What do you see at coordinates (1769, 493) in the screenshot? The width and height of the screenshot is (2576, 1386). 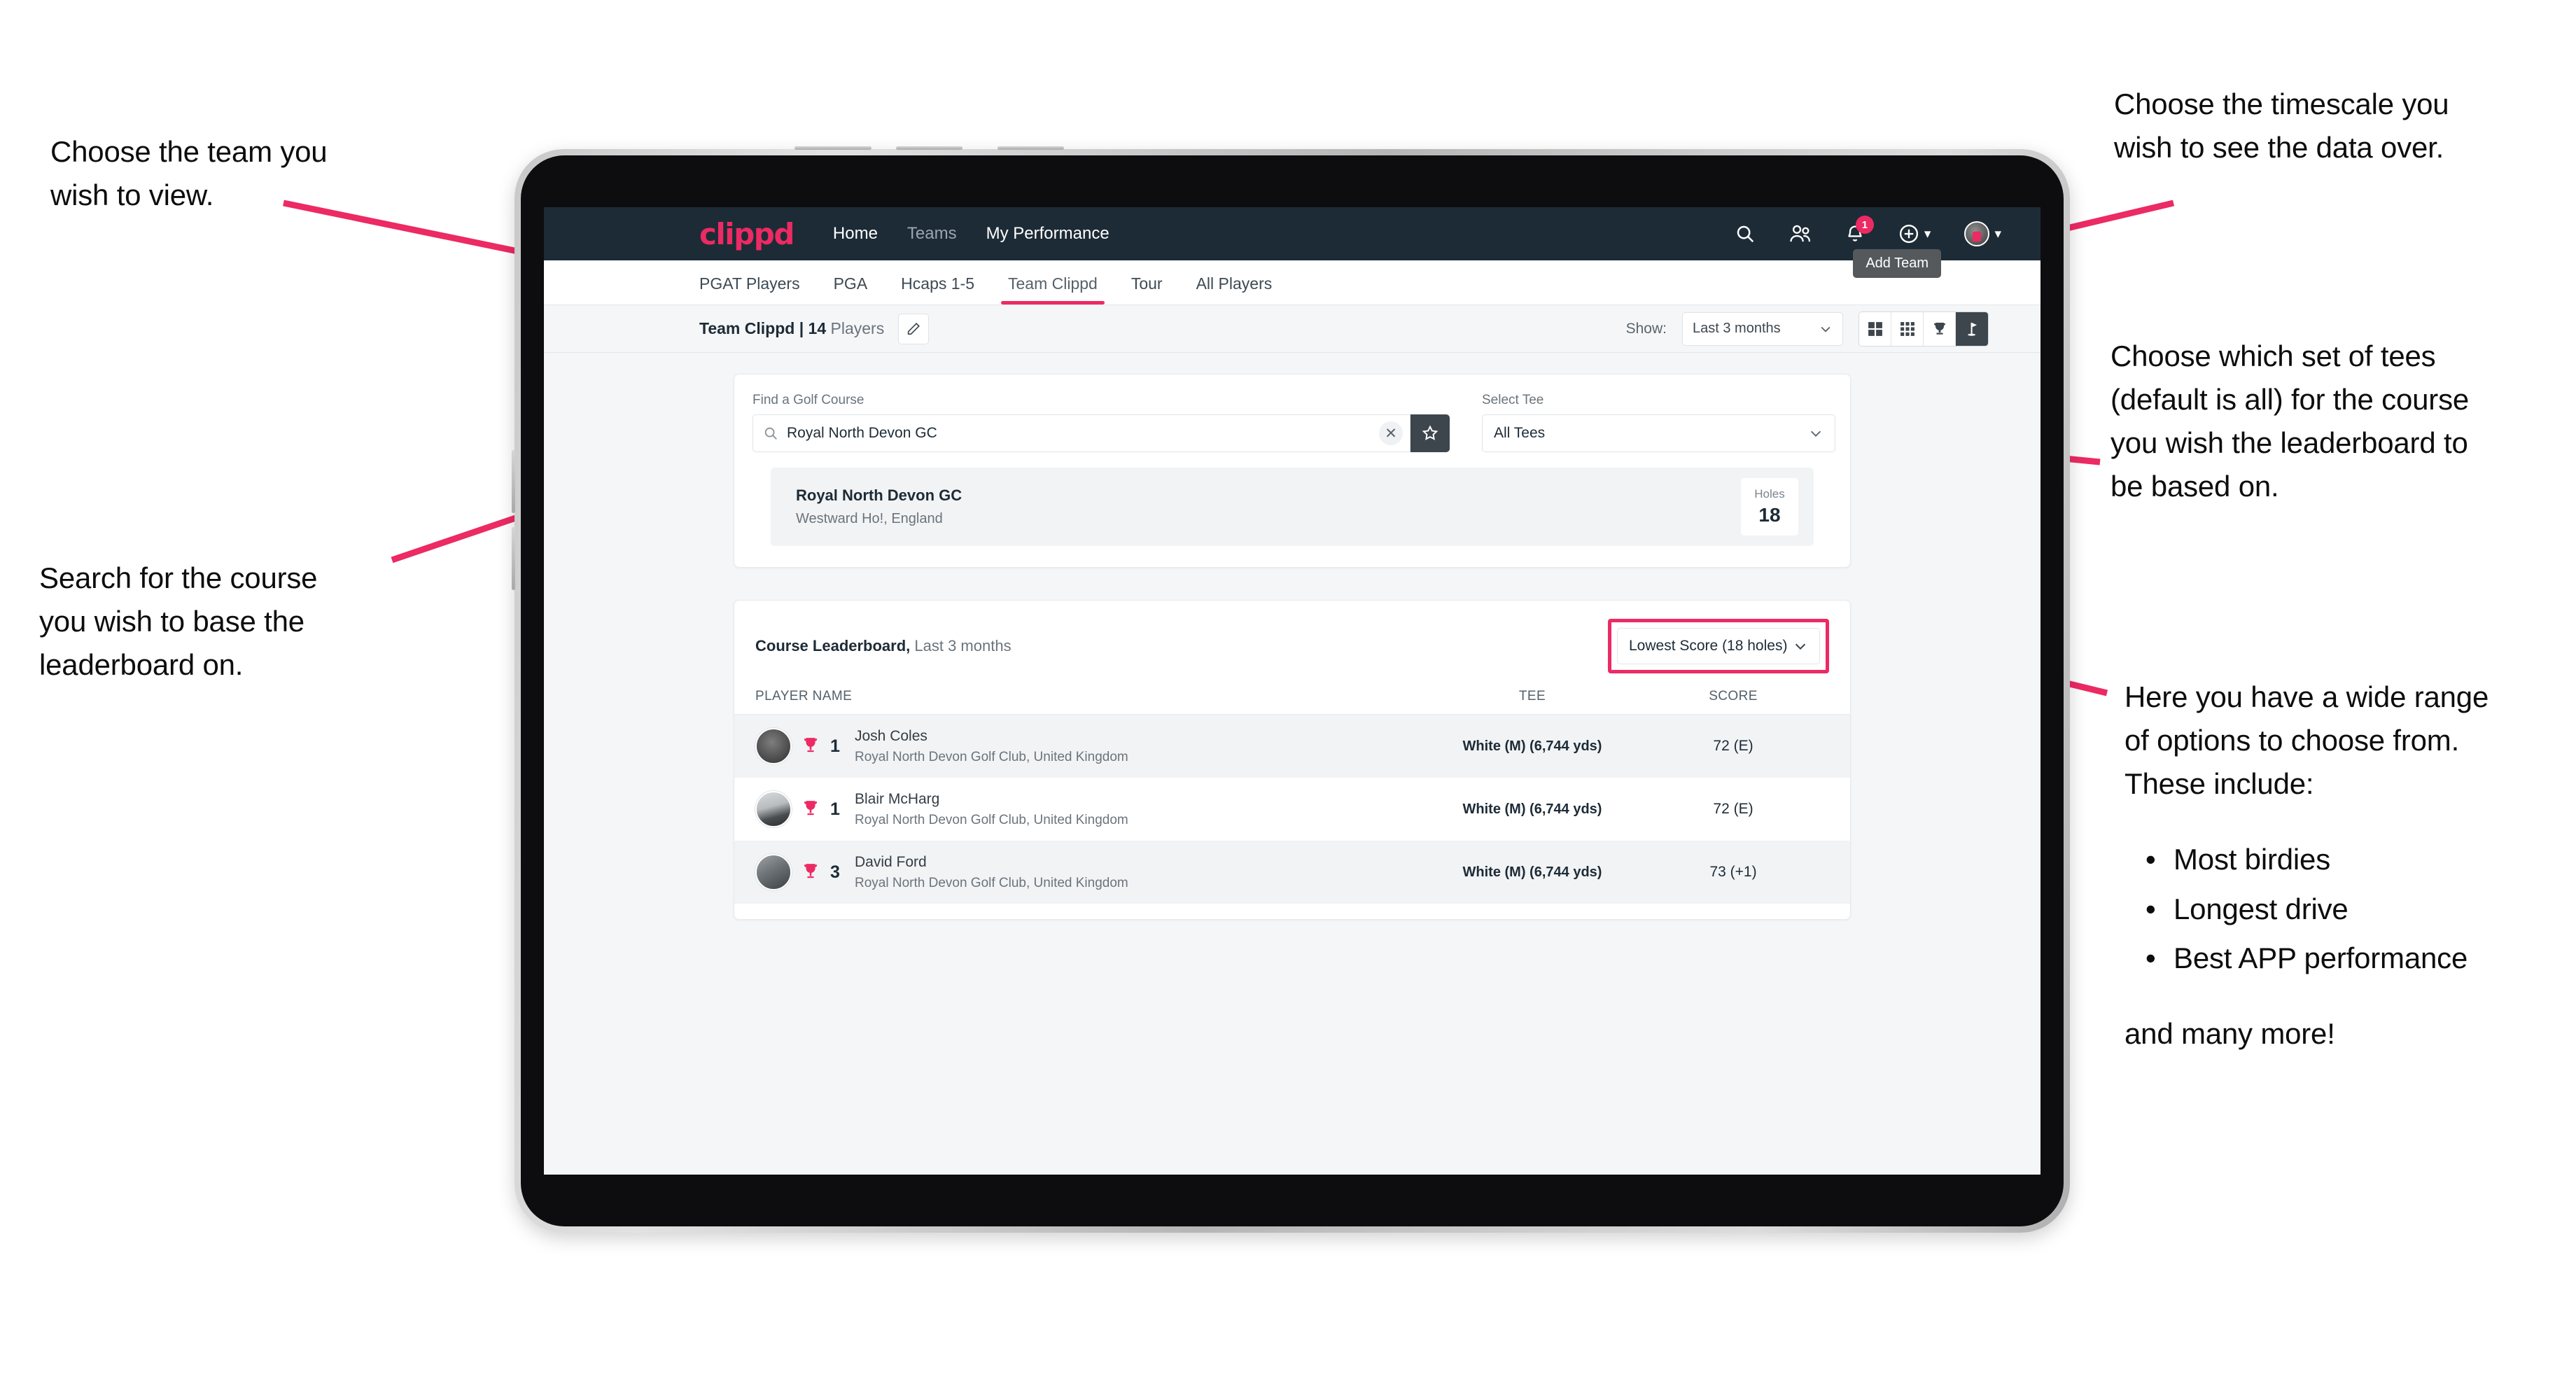 I see `holes-label: Holes` at bounding box center [1769, 493].